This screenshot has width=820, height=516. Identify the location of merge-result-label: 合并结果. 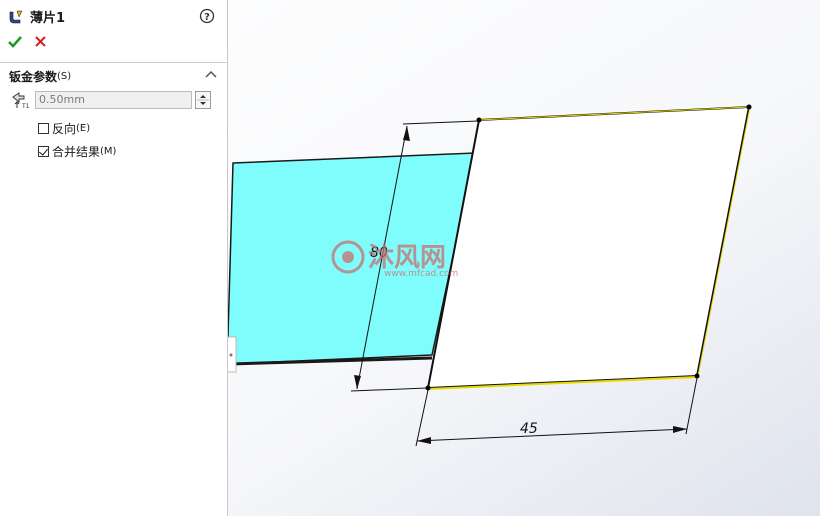
(76, 152).